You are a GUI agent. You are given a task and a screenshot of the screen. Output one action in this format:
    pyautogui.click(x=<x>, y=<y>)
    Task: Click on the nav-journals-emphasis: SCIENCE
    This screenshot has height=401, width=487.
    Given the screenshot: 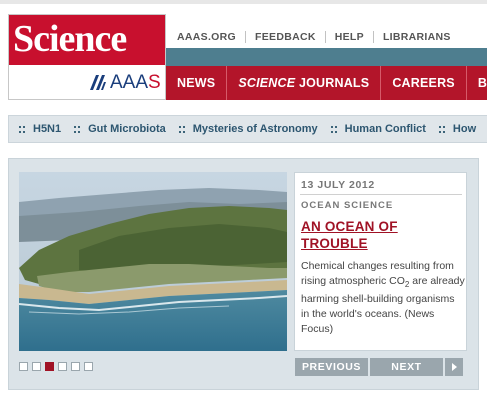 What is the action you would take?
    pyautogui.click(x=267, y=83)
    